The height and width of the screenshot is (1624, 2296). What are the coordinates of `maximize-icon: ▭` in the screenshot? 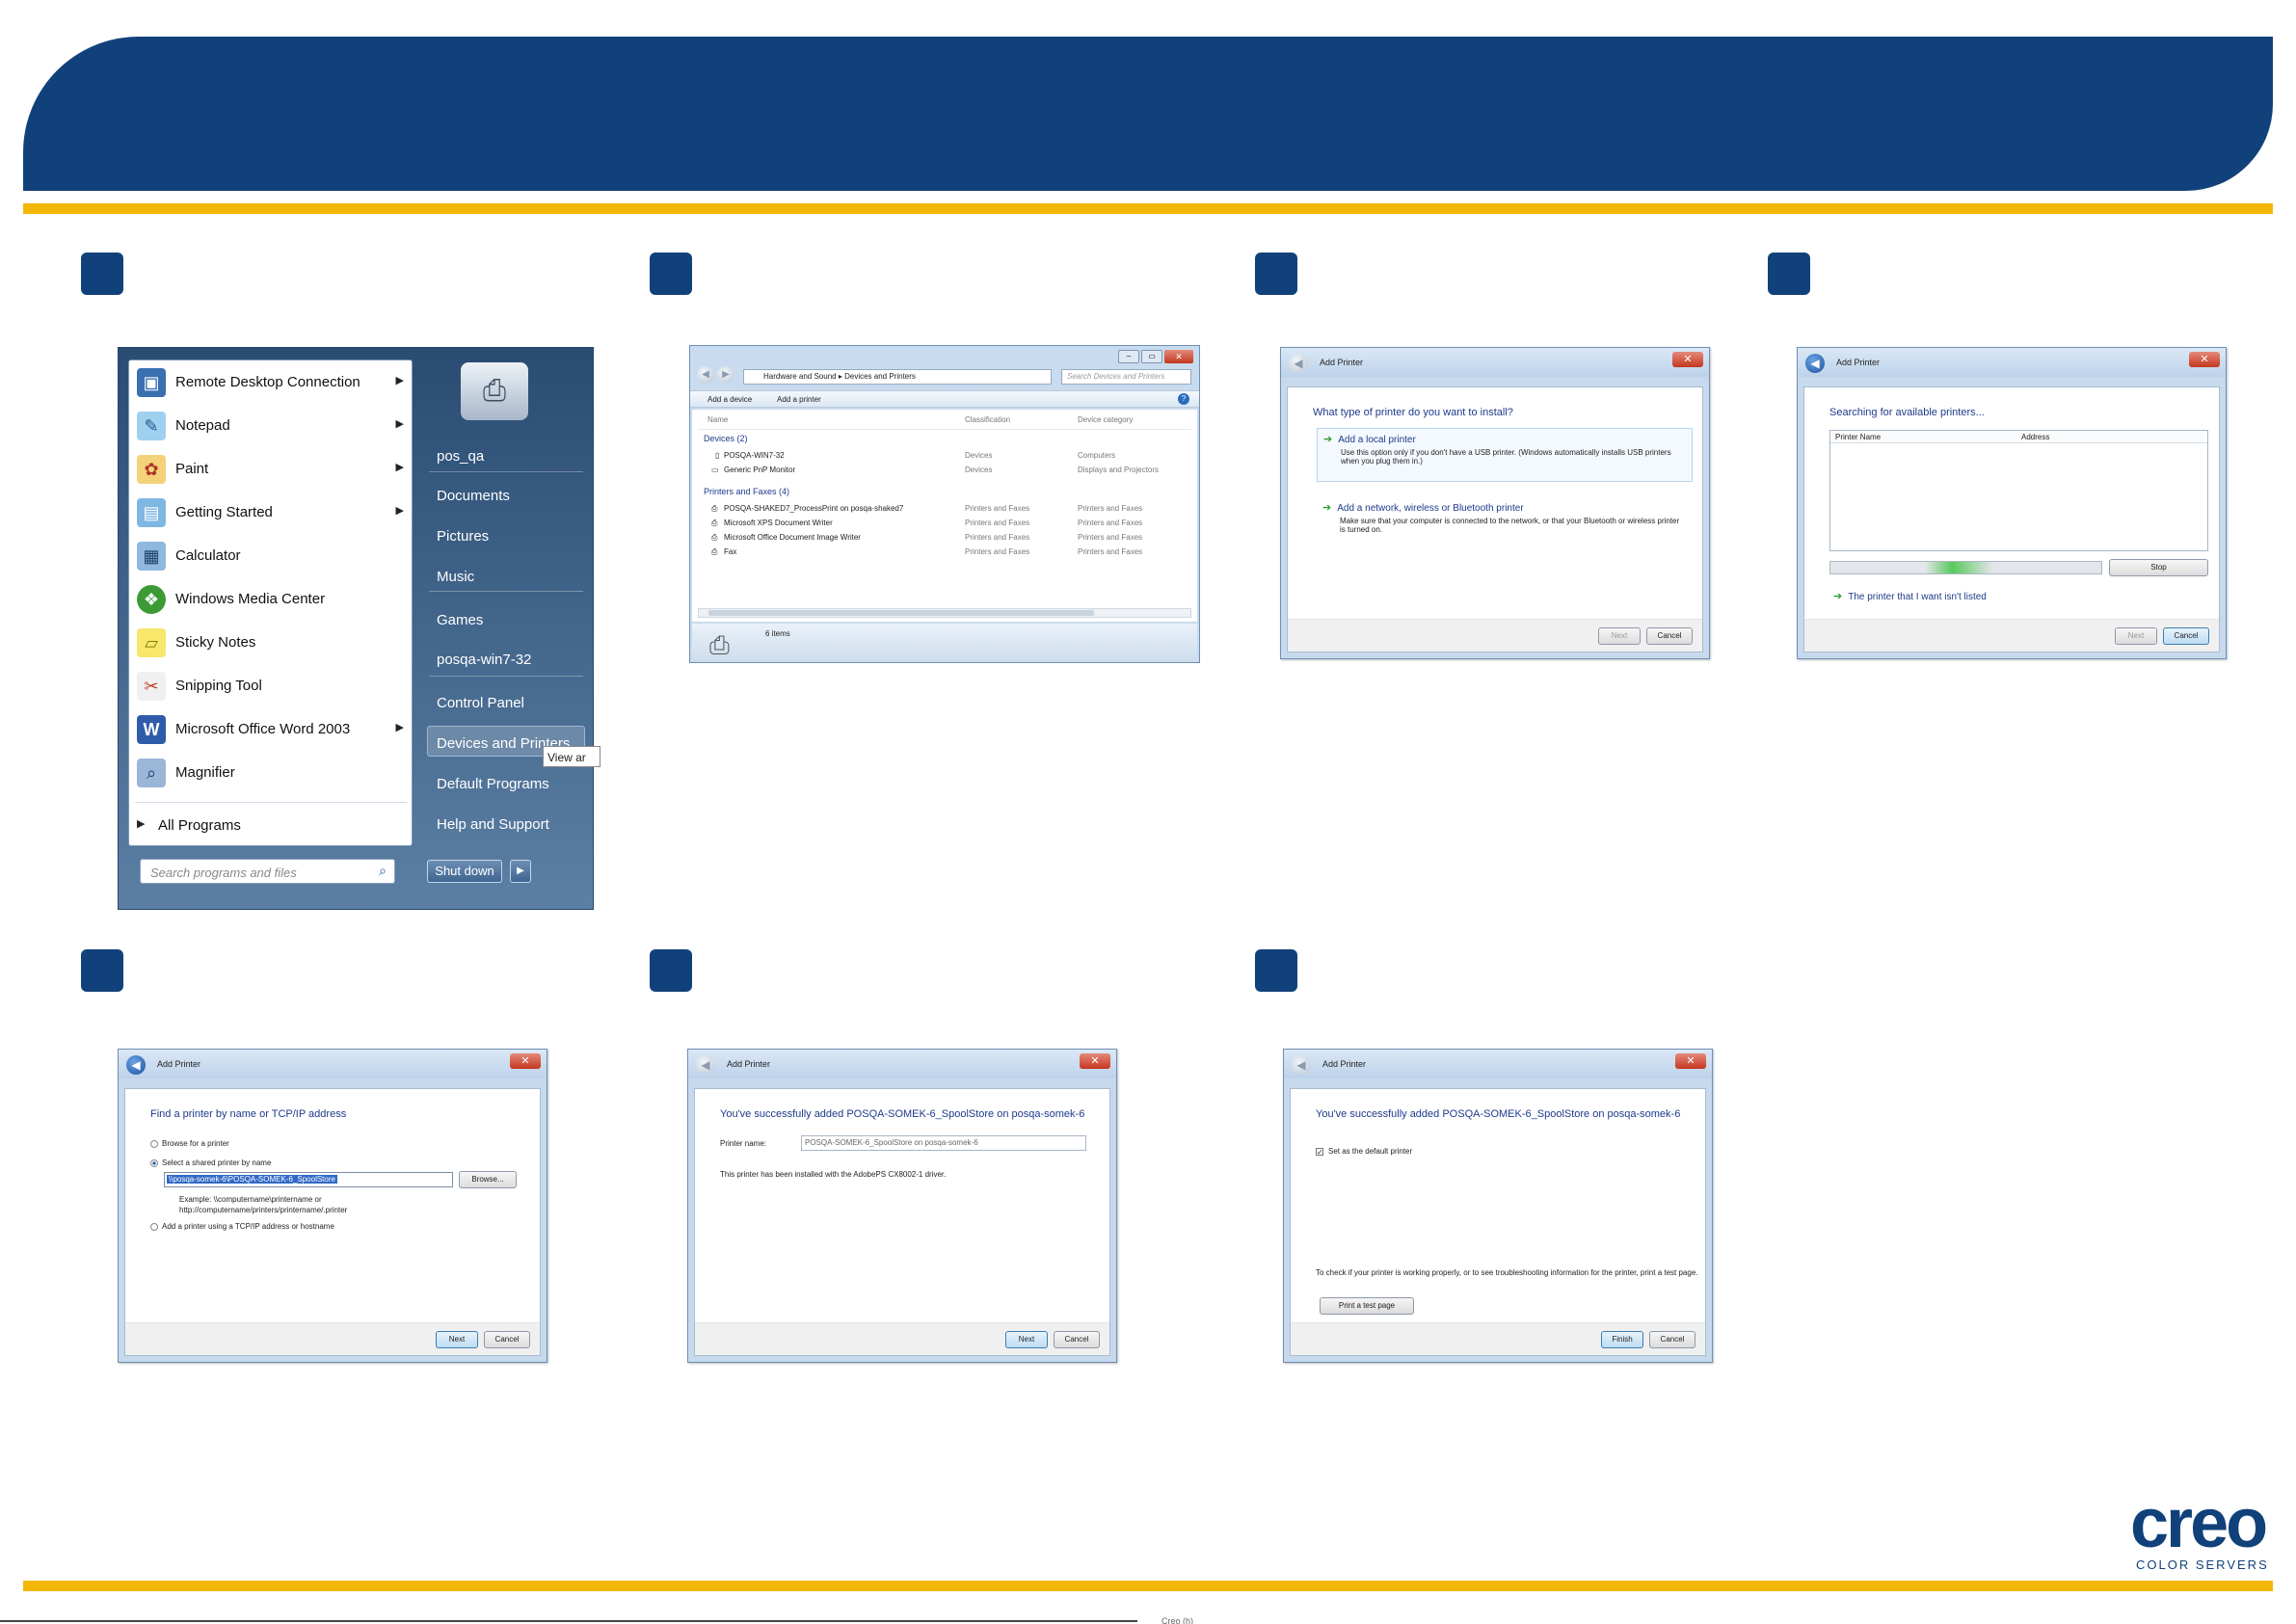 It's located at (1151, 356).